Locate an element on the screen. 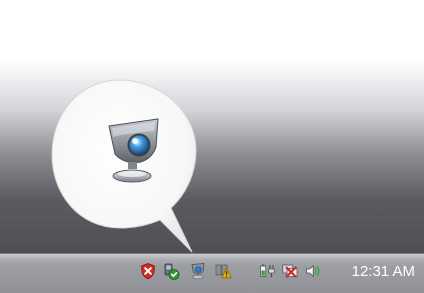 The height and width of the screenshot is (293, 424). security-alert-icon is located at coordinates (148, 271).